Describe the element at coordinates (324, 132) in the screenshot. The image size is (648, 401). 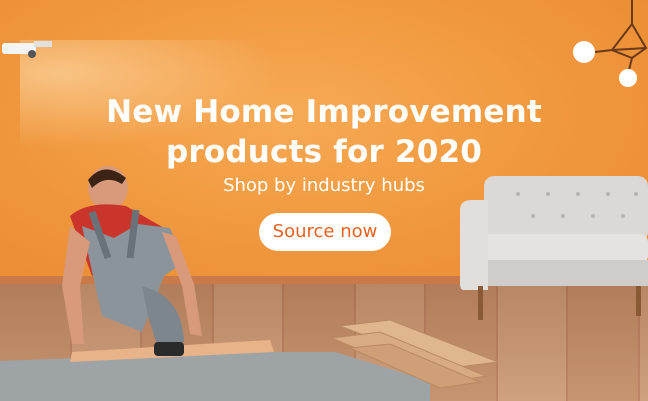
I see `headline: New Home Improvement products for 2020` at that location.